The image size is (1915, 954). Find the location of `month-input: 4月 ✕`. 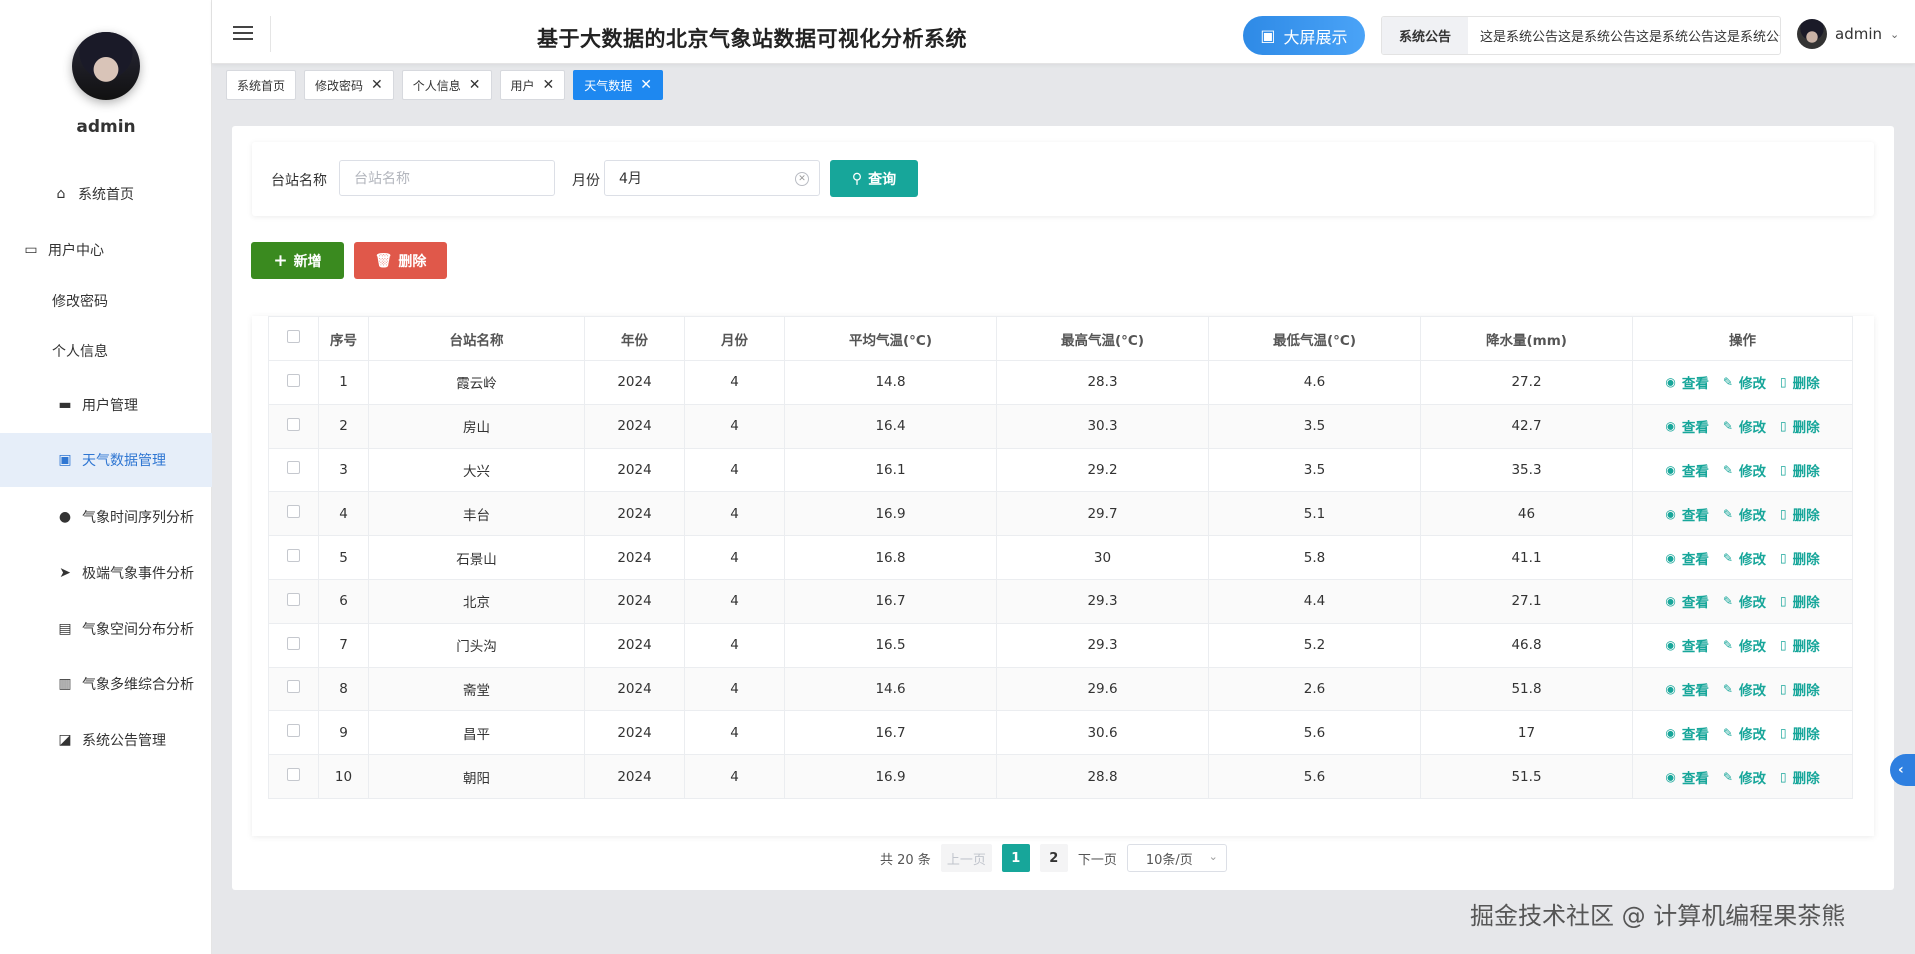

month-input: 4月 ✕ is located at coordinates (712, 178).